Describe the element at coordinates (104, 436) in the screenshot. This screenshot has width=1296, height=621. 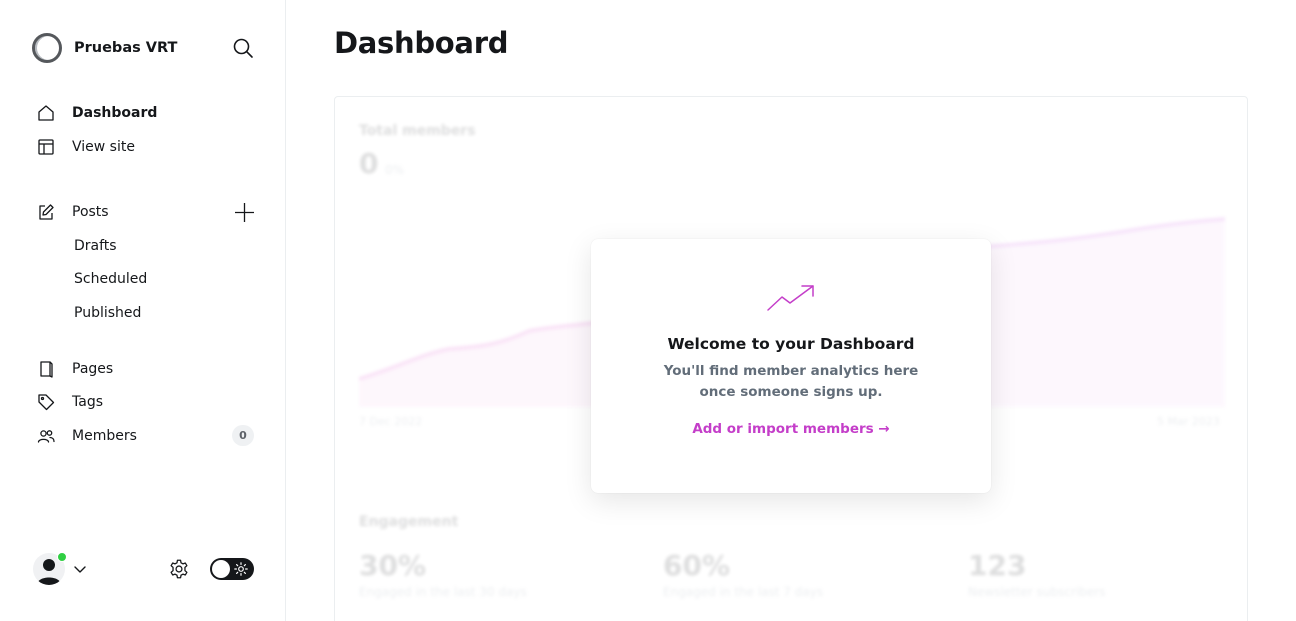
I see `nav-members-label: Members` at that location.